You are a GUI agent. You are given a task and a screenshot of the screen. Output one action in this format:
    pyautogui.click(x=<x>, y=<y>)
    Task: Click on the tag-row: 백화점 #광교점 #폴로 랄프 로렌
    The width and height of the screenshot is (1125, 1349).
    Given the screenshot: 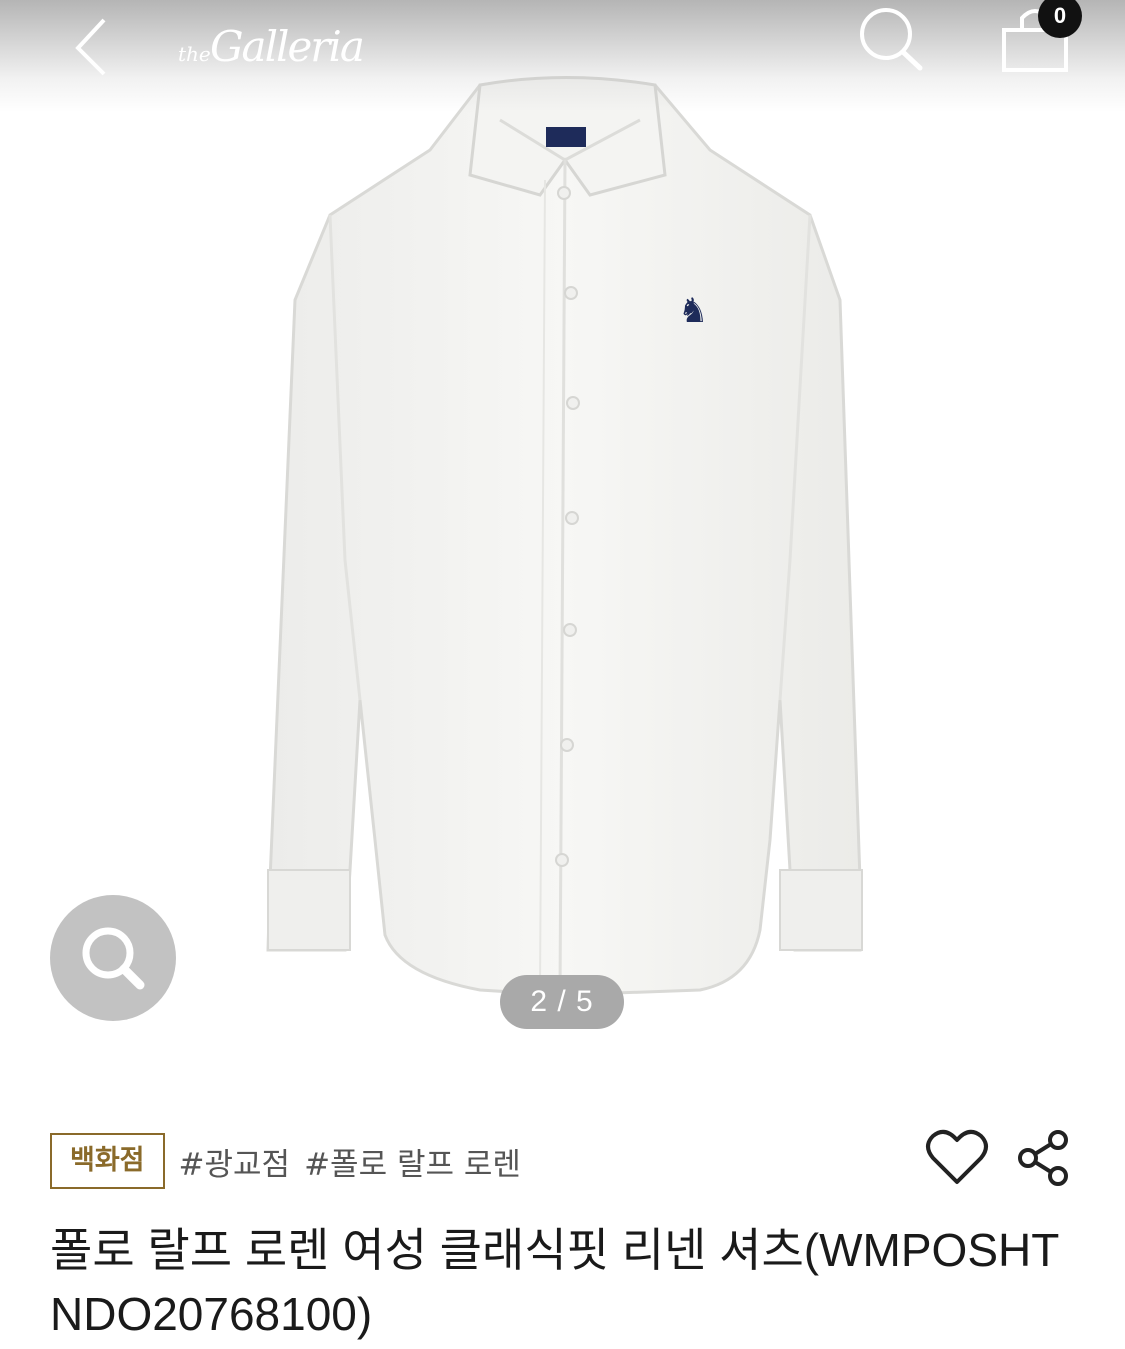 What is the action you would take?
    pyautogui.click(x=285, y=1161)
    